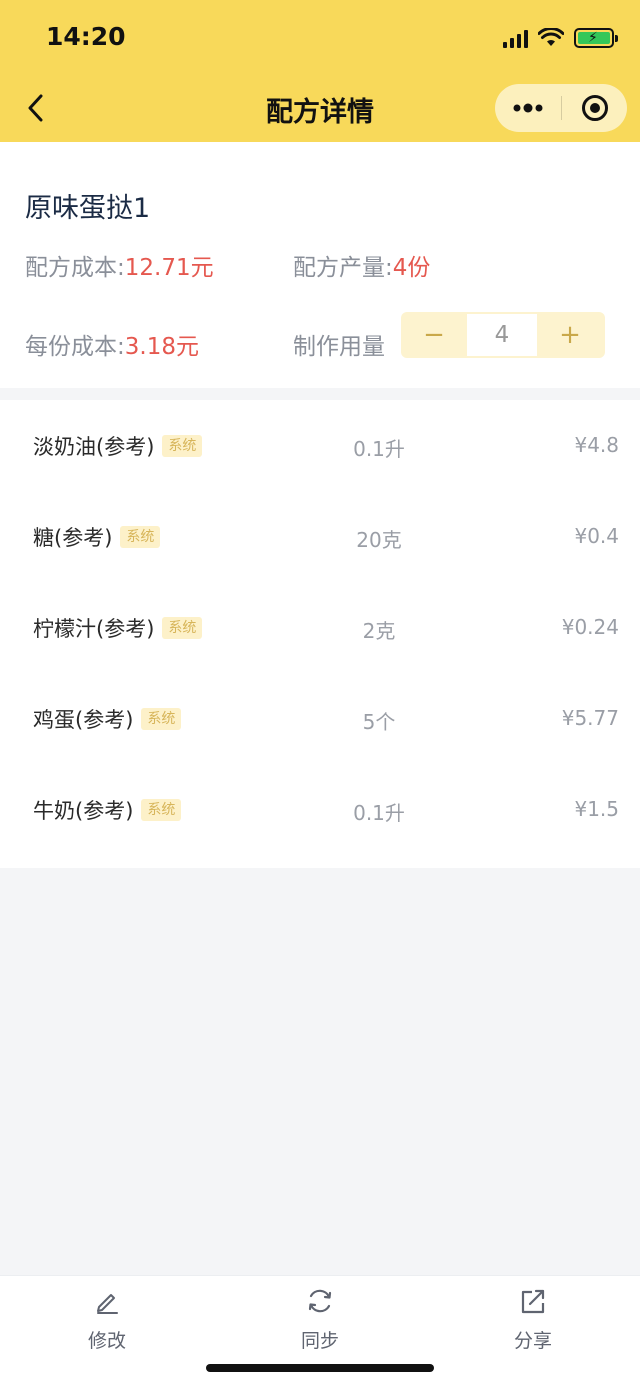 The width and height of the screenshot is (640, 1385). I want to click on recipe-yield-label: 配方产量:, so click(343, 268).